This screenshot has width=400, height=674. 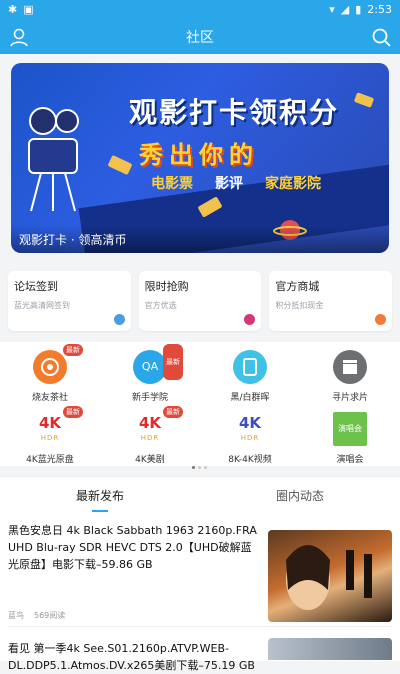 What do you see at coordinates (100, 511) in the screenshot?
I see `tab-underline` at bounding box center [100, 511].